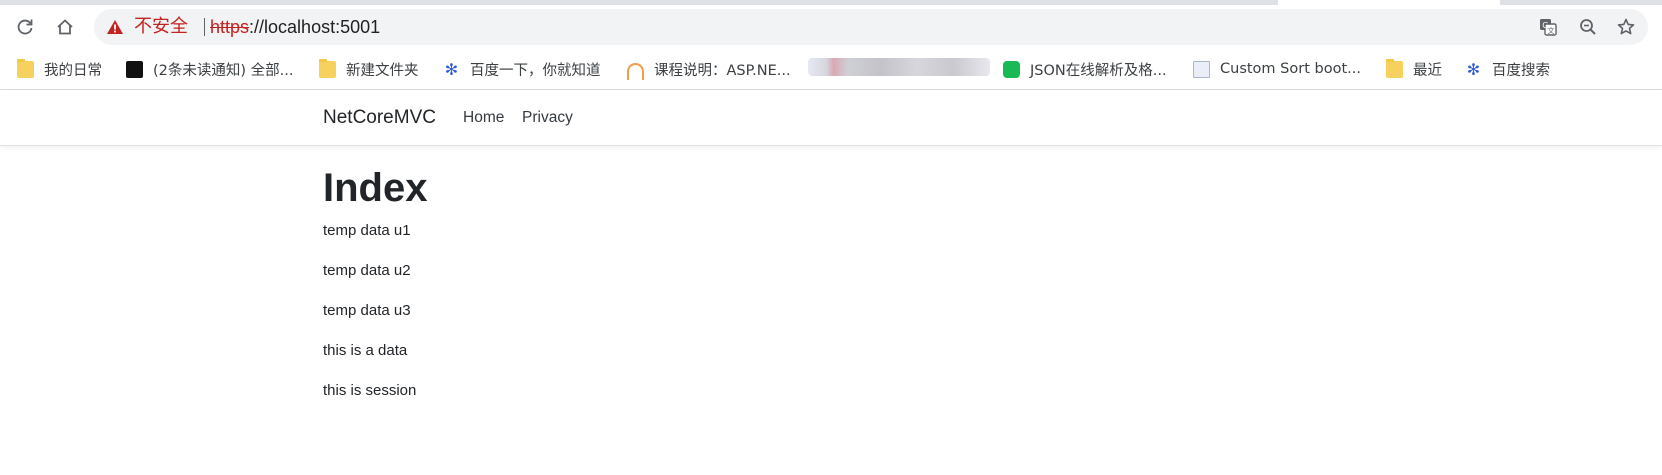  Describe the element at coordinates (635, 71) in the screenshot. I see `bridge-icon` at that location.